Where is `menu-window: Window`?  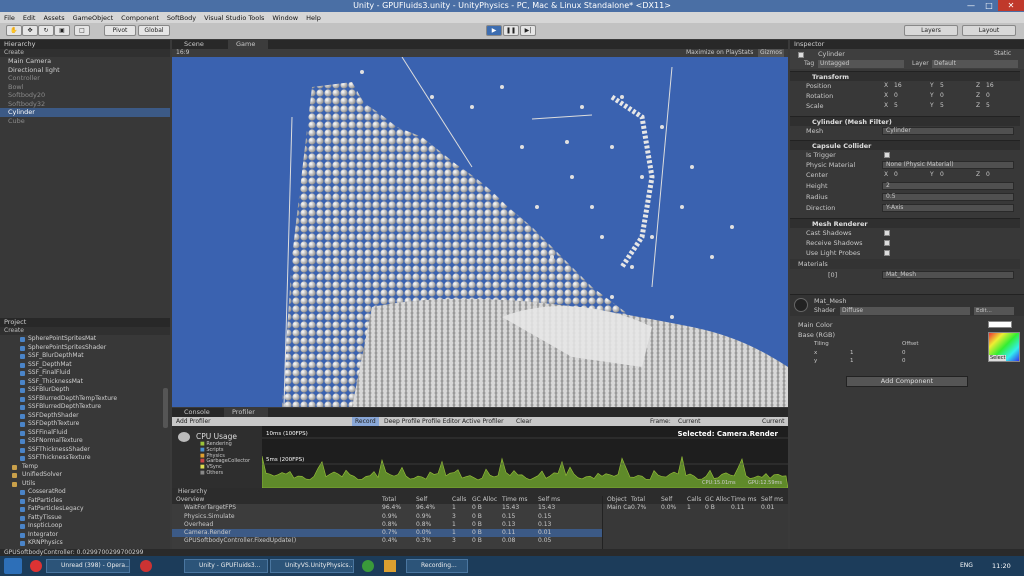 menu-window: Window is located at coordinates (285, 18).